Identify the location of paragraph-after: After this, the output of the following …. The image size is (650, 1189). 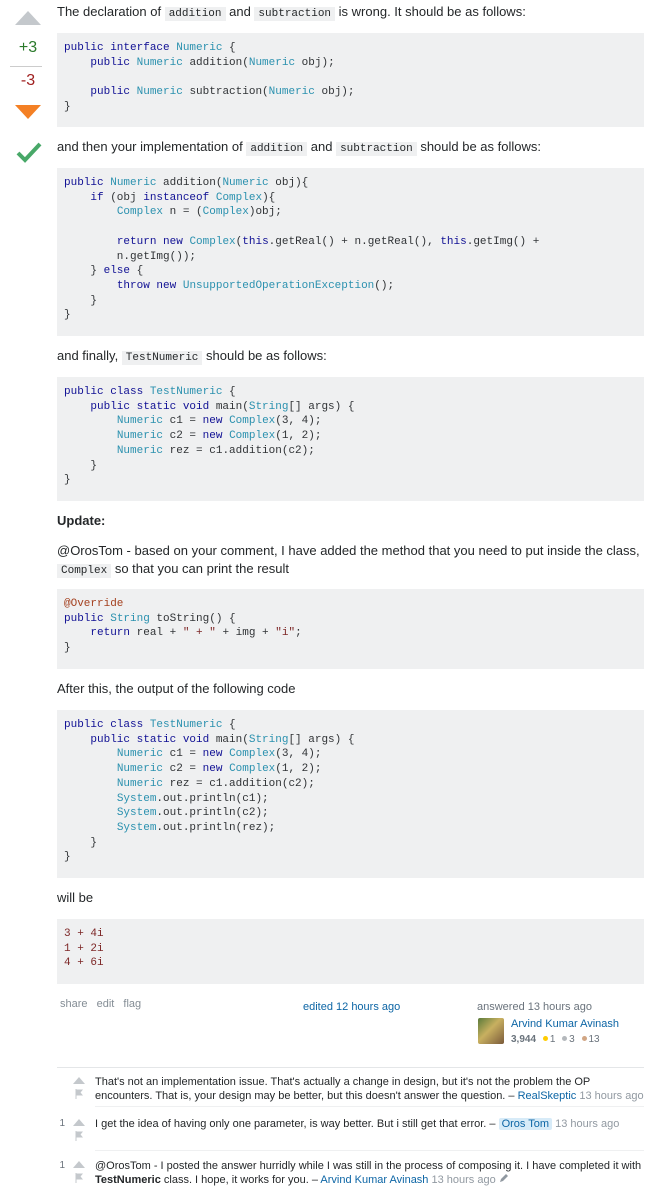
(176, 688).